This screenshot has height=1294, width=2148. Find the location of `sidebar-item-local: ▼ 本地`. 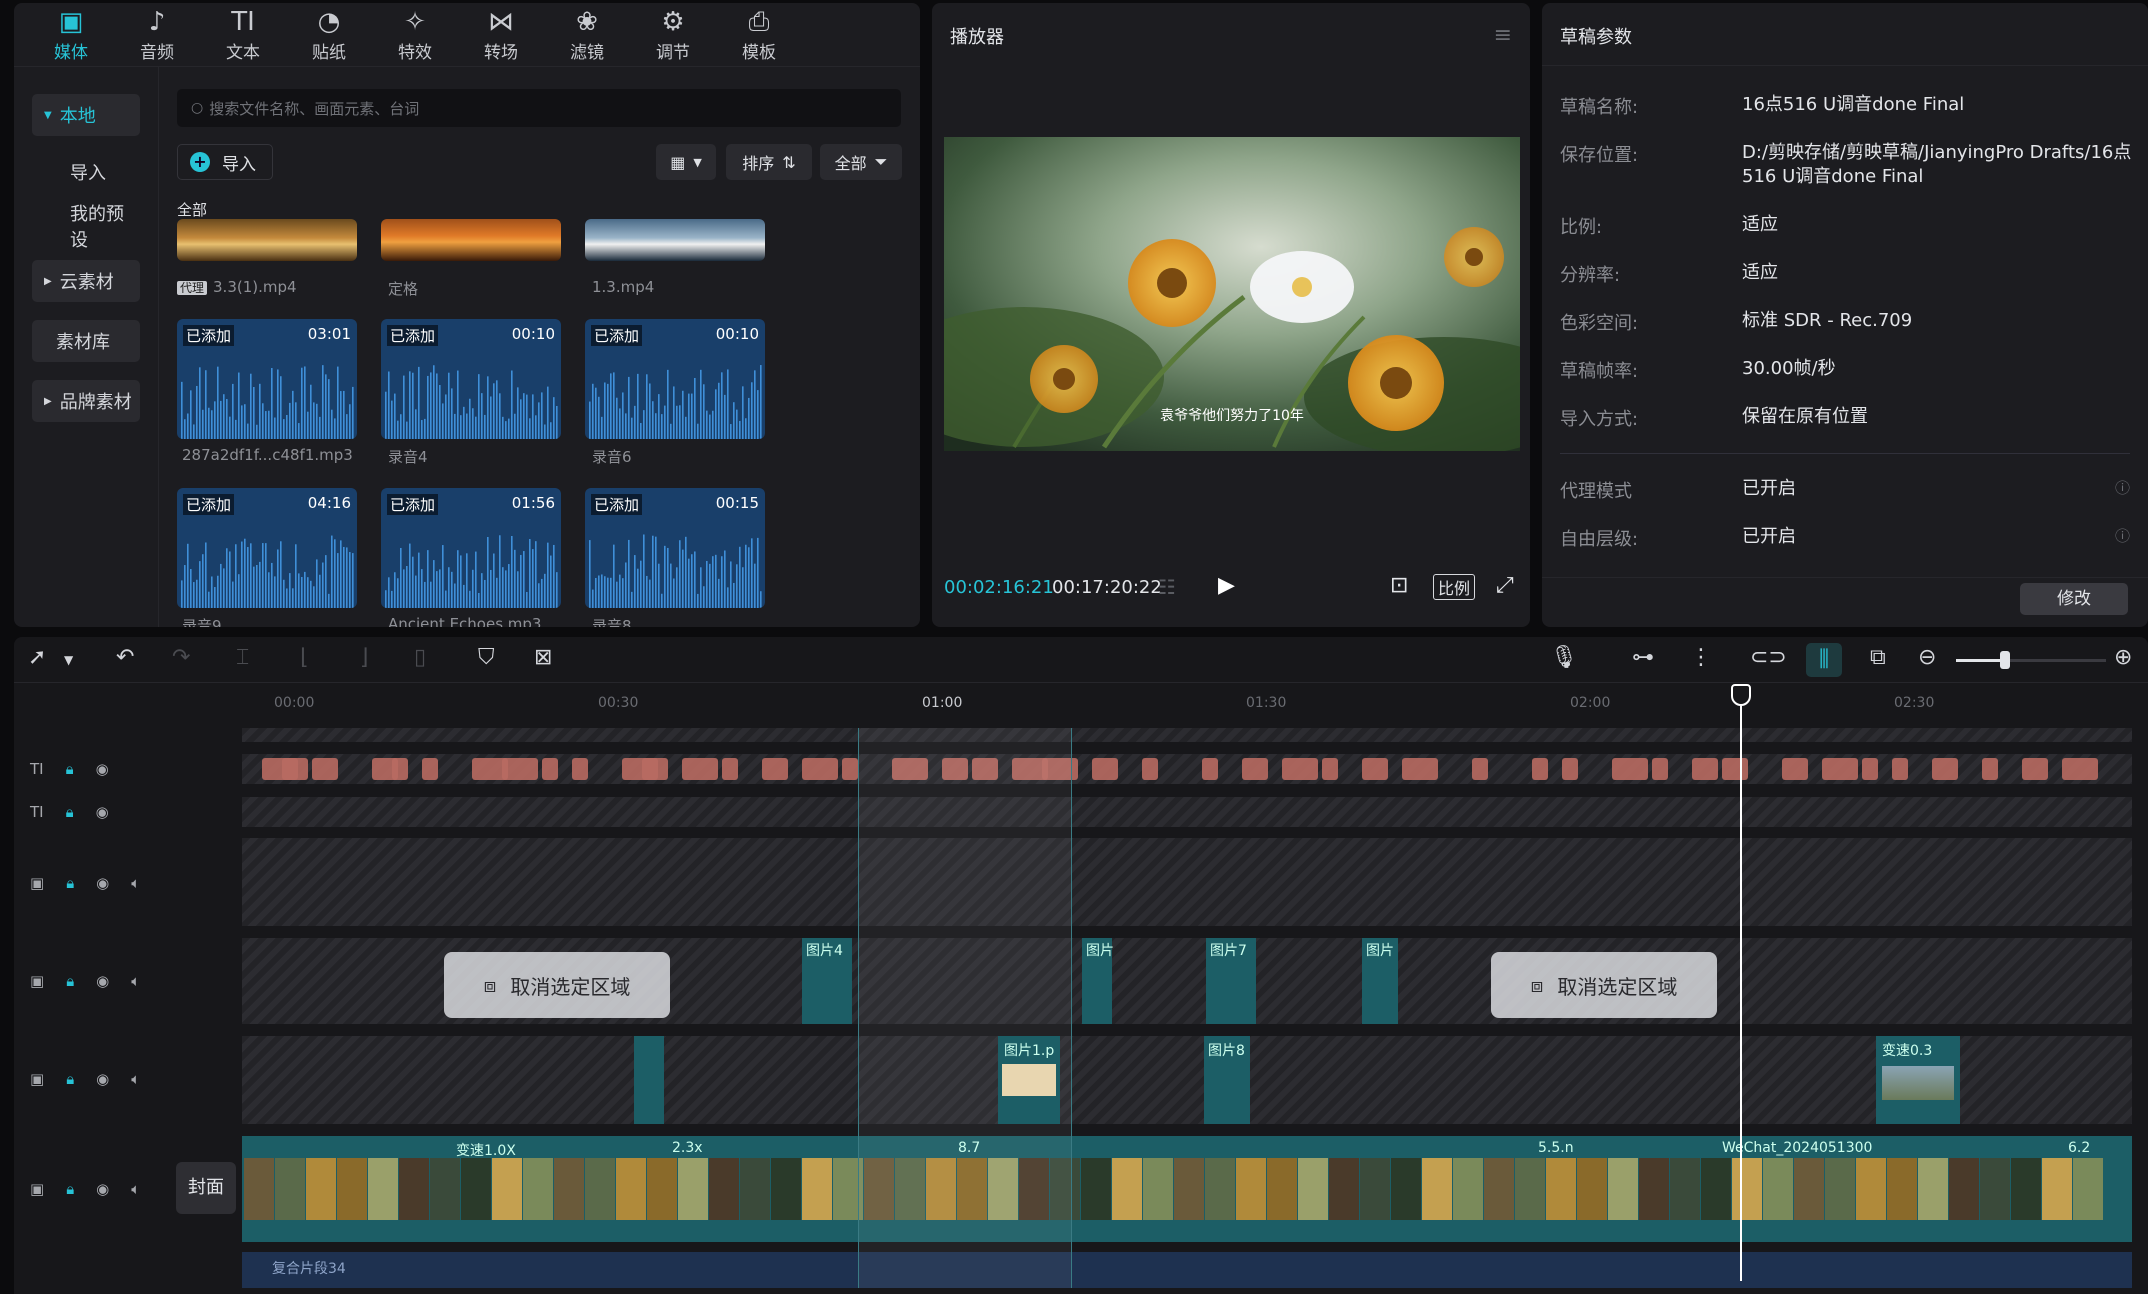

sidebar-item-local: ▼ 本地 is located at coordinates (86, 115).